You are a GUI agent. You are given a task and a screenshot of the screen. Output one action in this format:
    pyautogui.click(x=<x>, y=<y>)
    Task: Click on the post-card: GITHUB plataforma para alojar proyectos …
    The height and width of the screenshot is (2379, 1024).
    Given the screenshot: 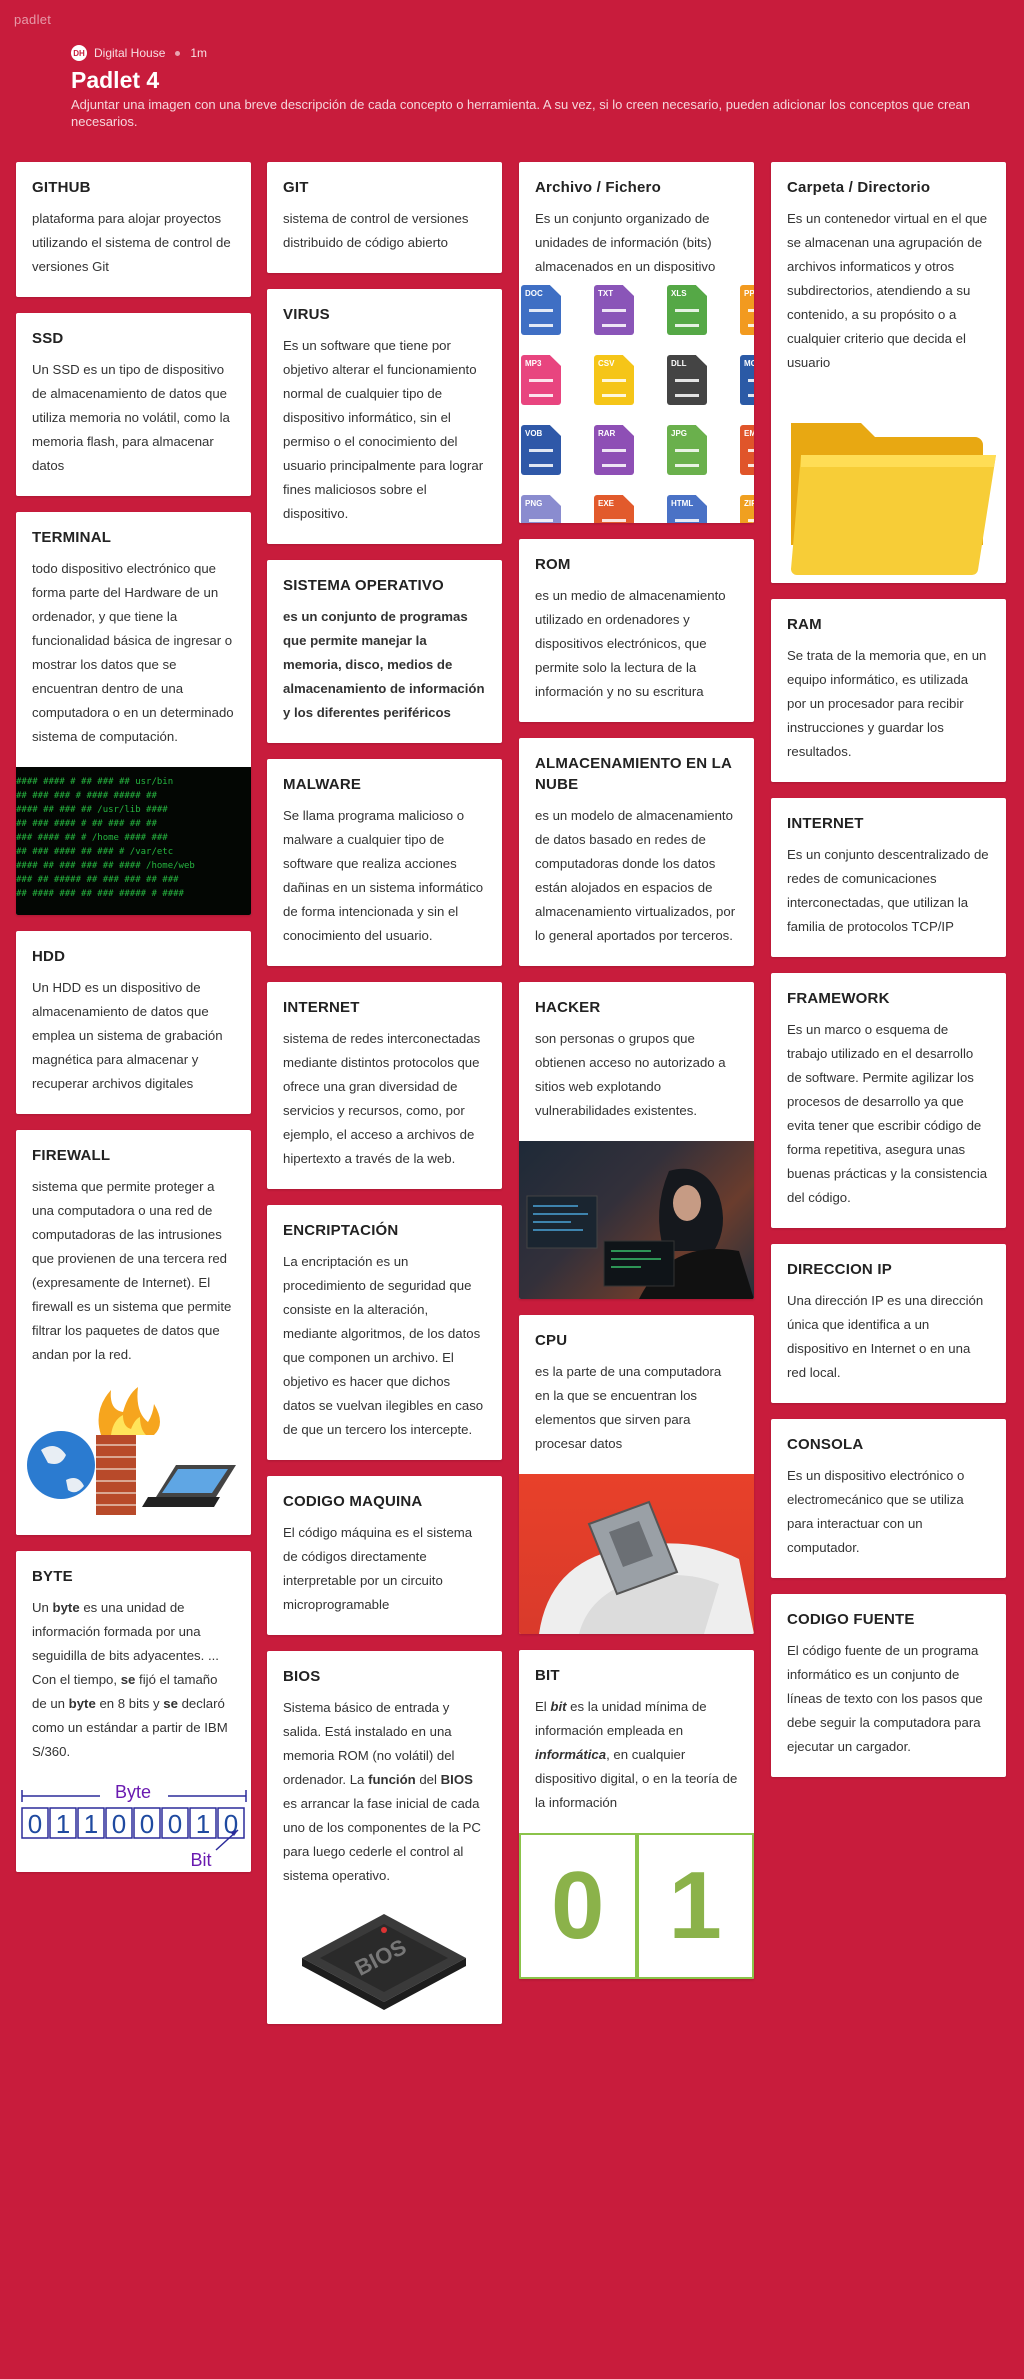 What is the action you would take?
    pyautogui.click(x=133, y=229)
    